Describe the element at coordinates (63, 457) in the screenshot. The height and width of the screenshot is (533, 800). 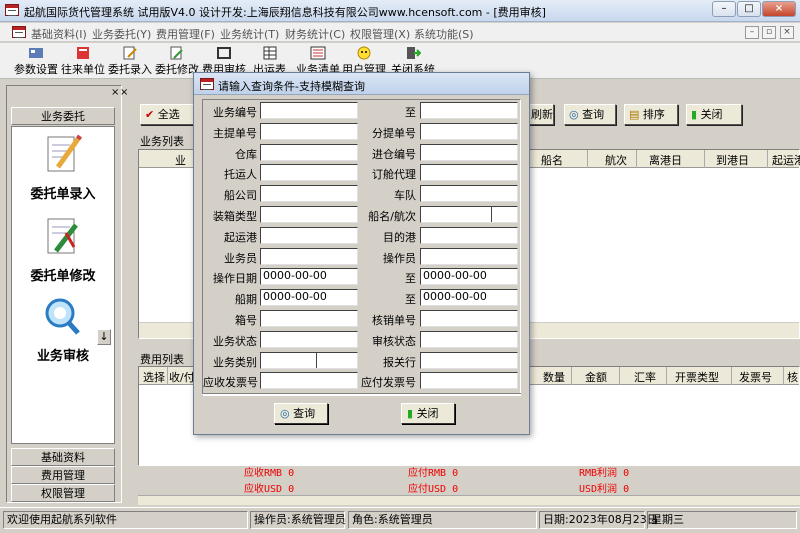
I see `nav-tab-basic-data: 基础资料` at that location.